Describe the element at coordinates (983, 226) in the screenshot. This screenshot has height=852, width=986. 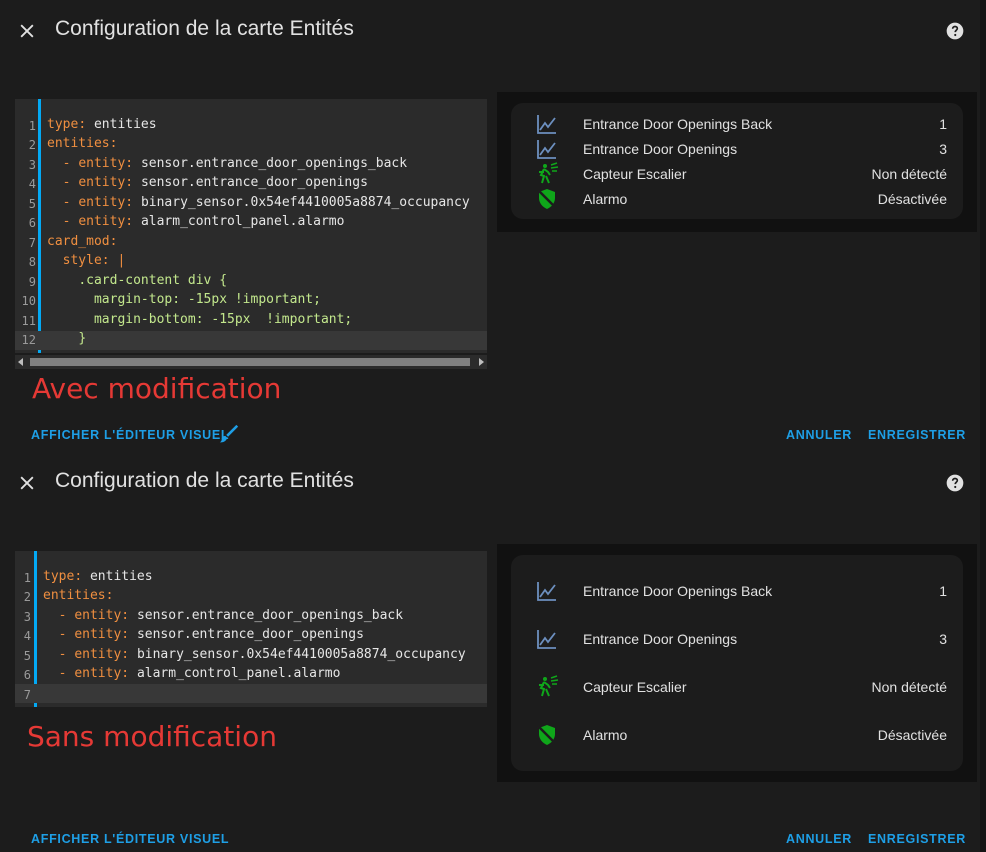
I see `dialog-edge` at that location.